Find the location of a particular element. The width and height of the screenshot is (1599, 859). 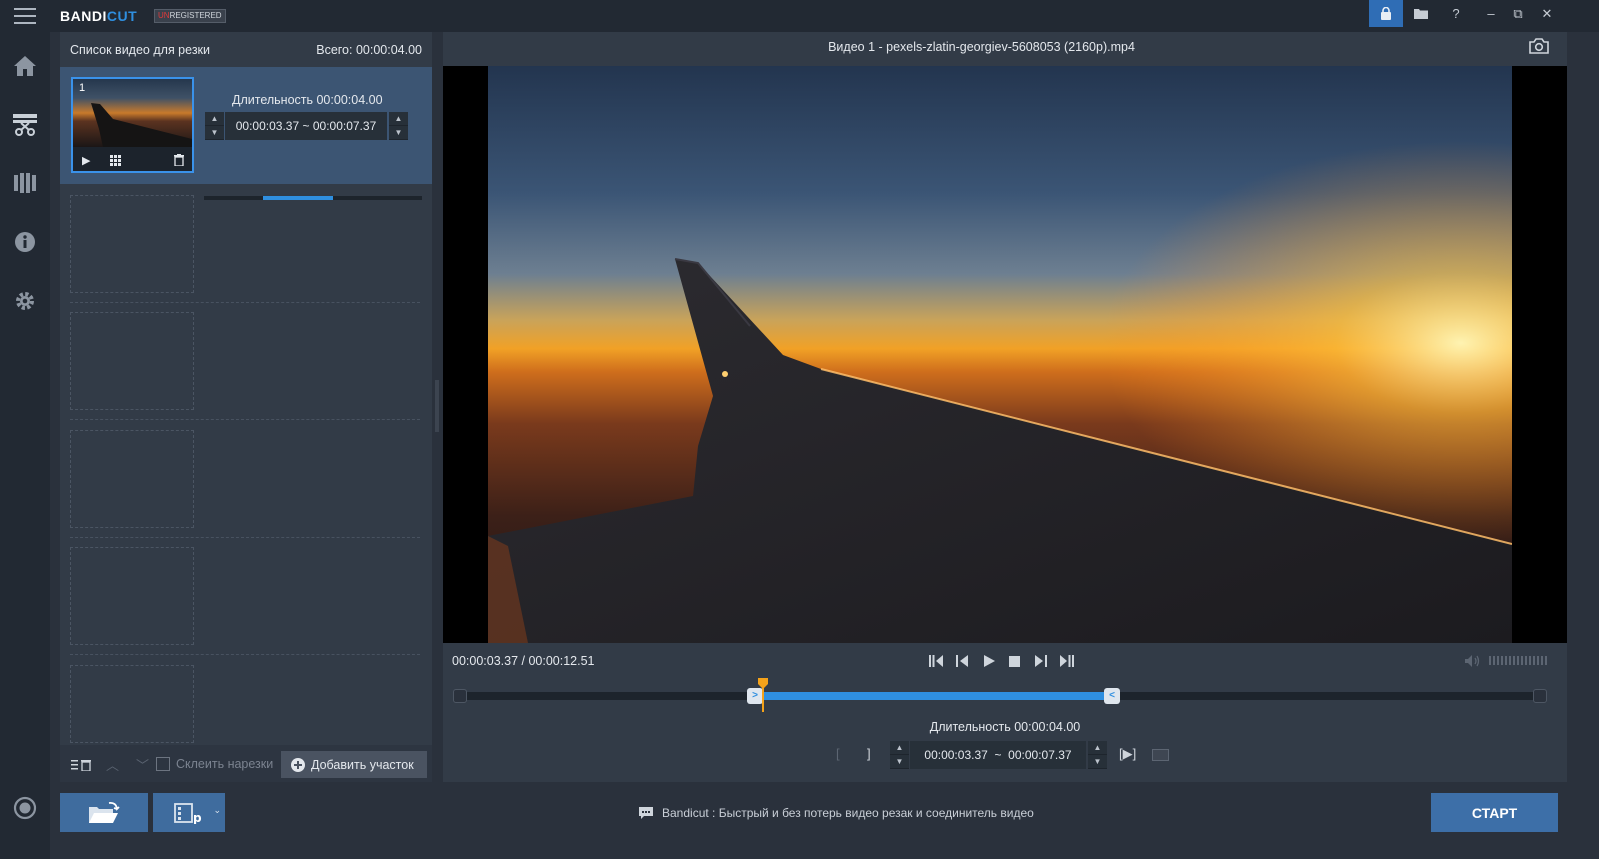

add-segment-button: Добавить участок is located at coordinates (354, 764).